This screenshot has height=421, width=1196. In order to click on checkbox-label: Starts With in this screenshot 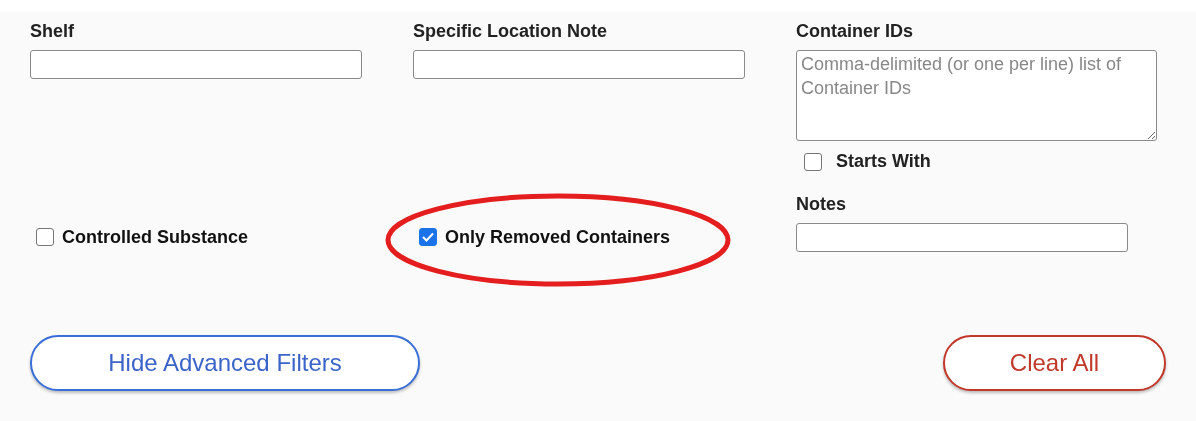, I will do `click(883, 161)`.